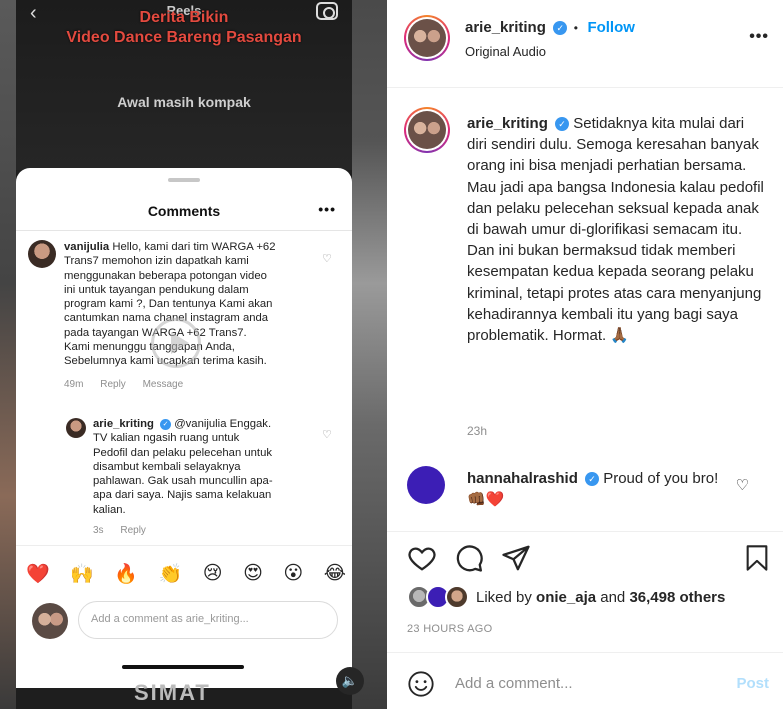 The image size is (783, 709). Describe the element at coordinates (597, 489) in the screenshot. I see `comment: hannahalrashid ✓ Proud of you bro! 👊🏾❤️` at that location.